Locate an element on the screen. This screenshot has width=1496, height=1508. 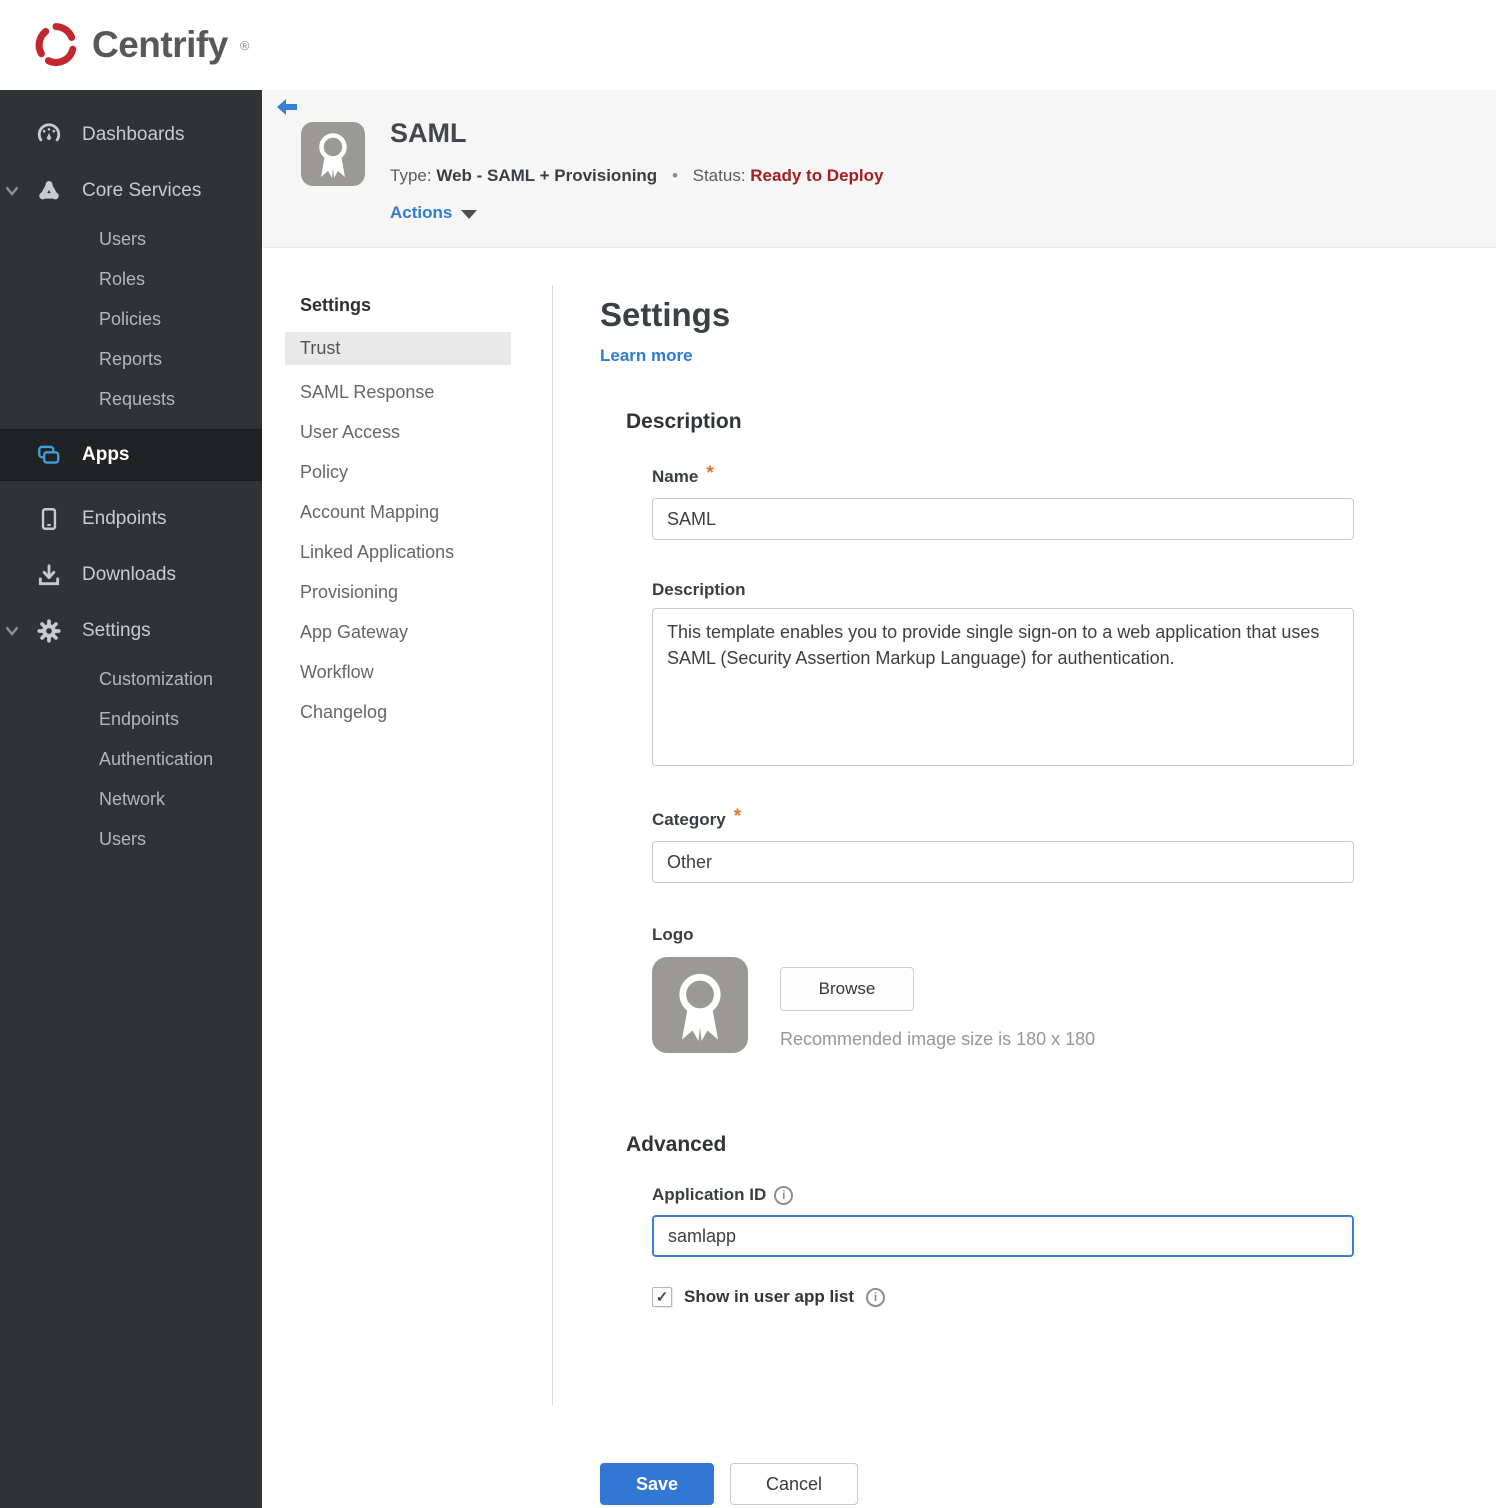
sidebar-item-dashboards: Dashboards is located at coordinates (131, 135).